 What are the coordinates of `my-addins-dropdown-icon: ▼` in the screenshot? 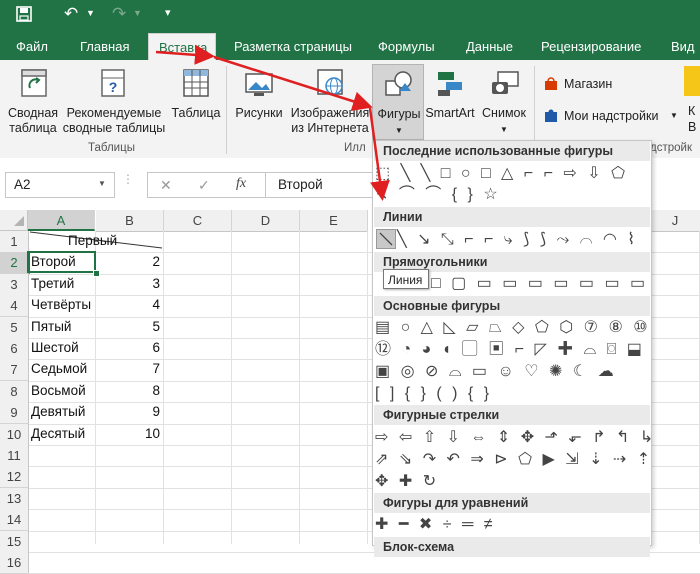 It's located at (674, 115).